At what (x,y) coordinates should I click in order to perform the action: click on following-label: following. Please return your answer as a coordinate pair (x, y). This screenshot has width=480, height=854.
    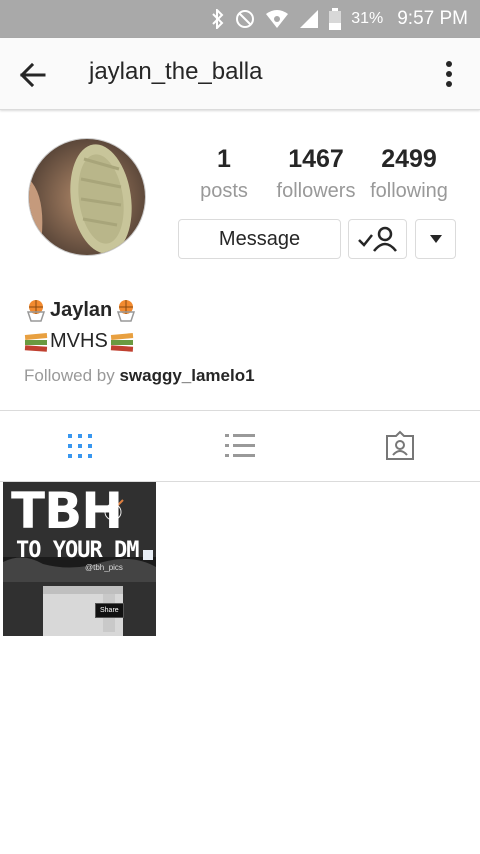
    Looking at the image, I should click on (409, 191).